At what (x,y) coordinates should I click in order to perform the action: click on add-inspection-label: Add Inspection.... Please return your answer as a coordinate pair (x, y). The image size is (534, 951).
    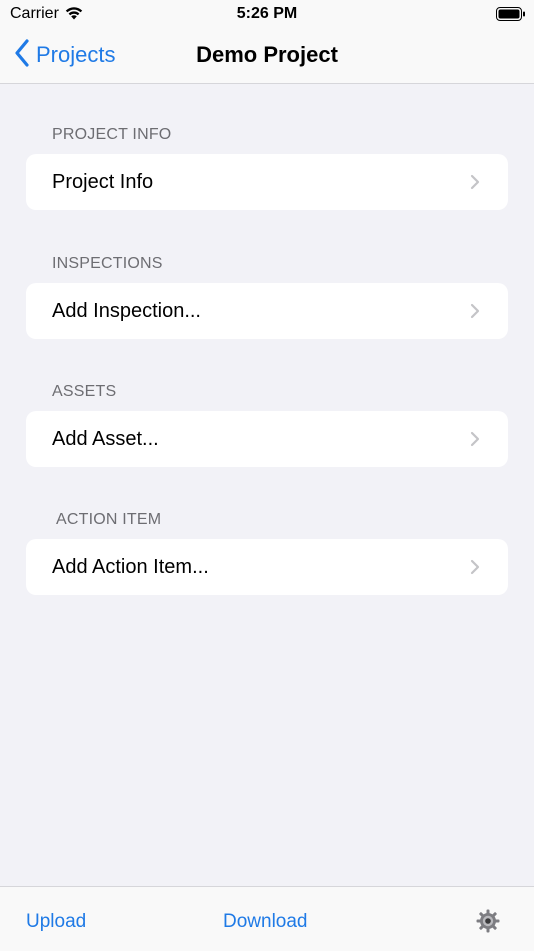
    Looking at the image, I should click on (126, 311).